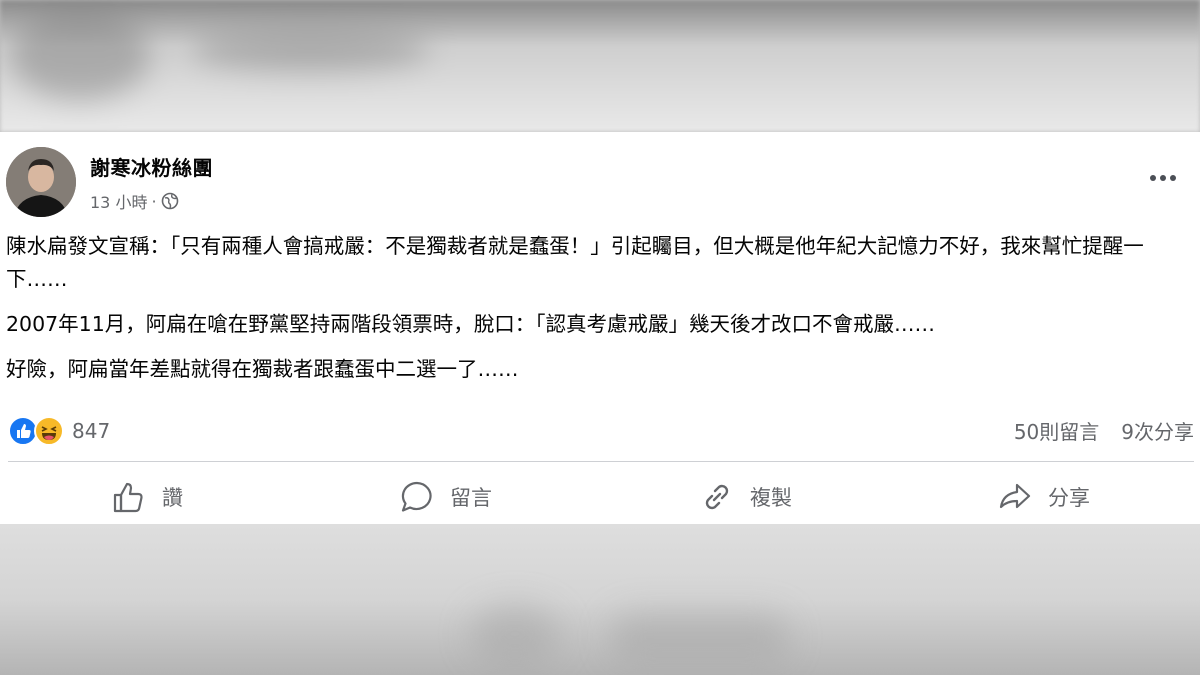  I want to click on copy-label: 複製, so click(771, 498).